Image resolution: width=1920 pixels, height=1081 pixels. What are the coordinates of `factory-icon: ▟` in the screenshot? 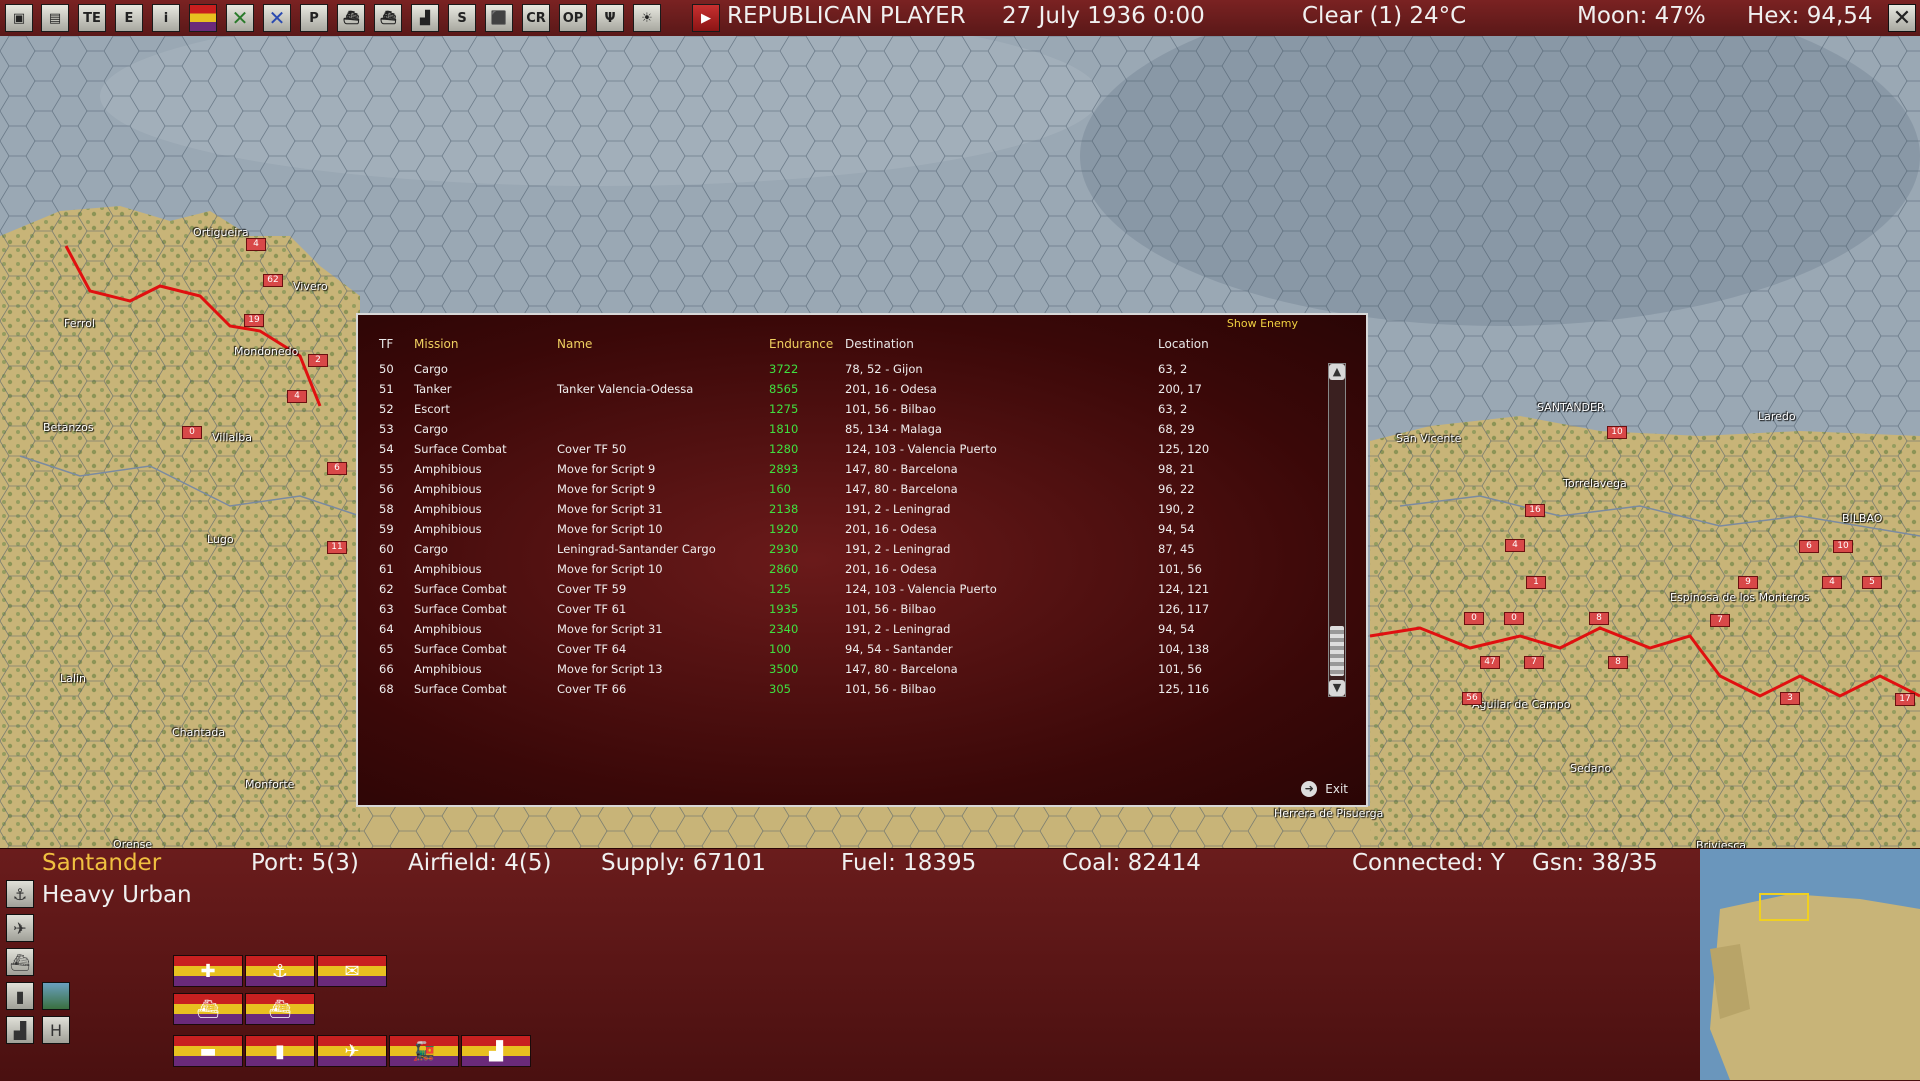 It's located at (425, 18).